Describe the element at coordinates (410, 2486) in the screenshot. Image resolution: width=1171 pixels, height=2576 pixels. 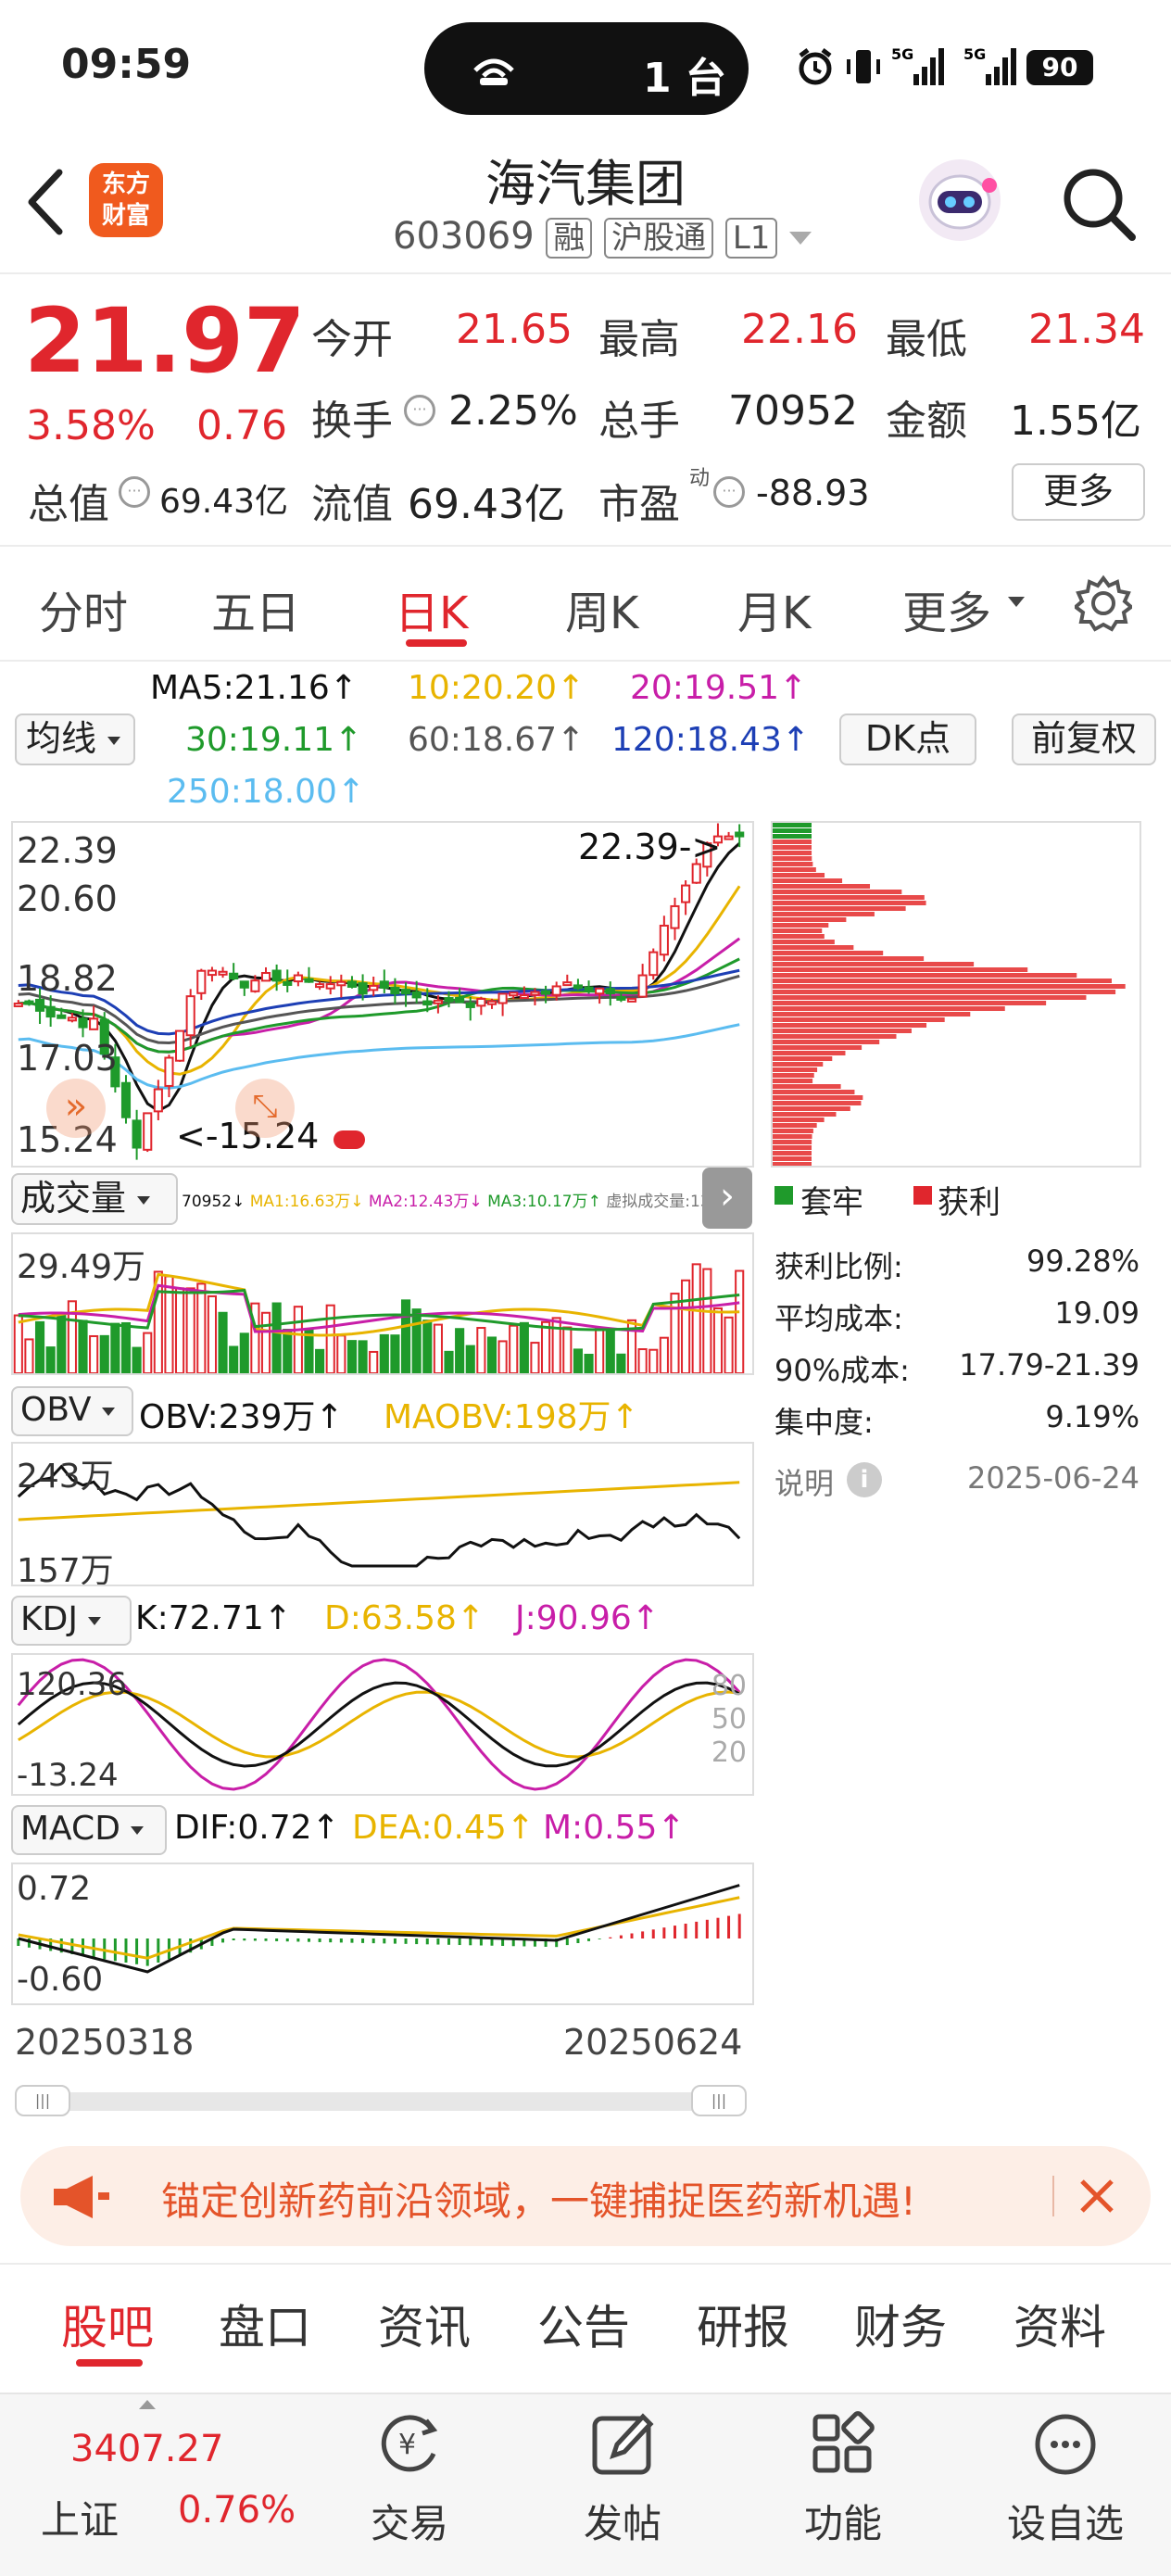
I see `nav-trade: ¥ 交易` at that location.